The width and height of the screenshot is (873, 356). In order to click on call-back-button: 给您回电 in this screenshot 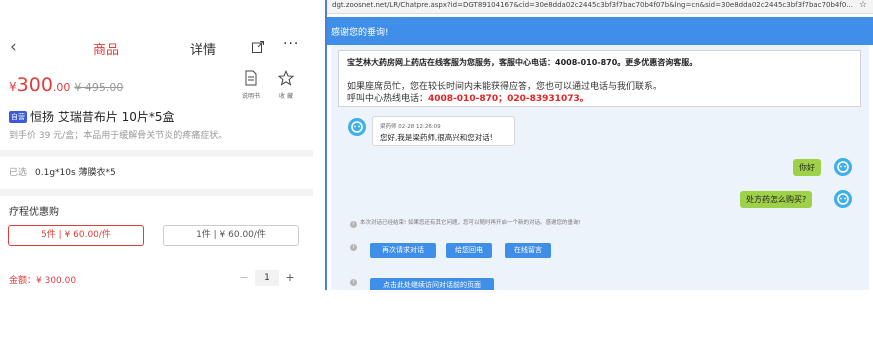, I will do `click(469, 250)`.